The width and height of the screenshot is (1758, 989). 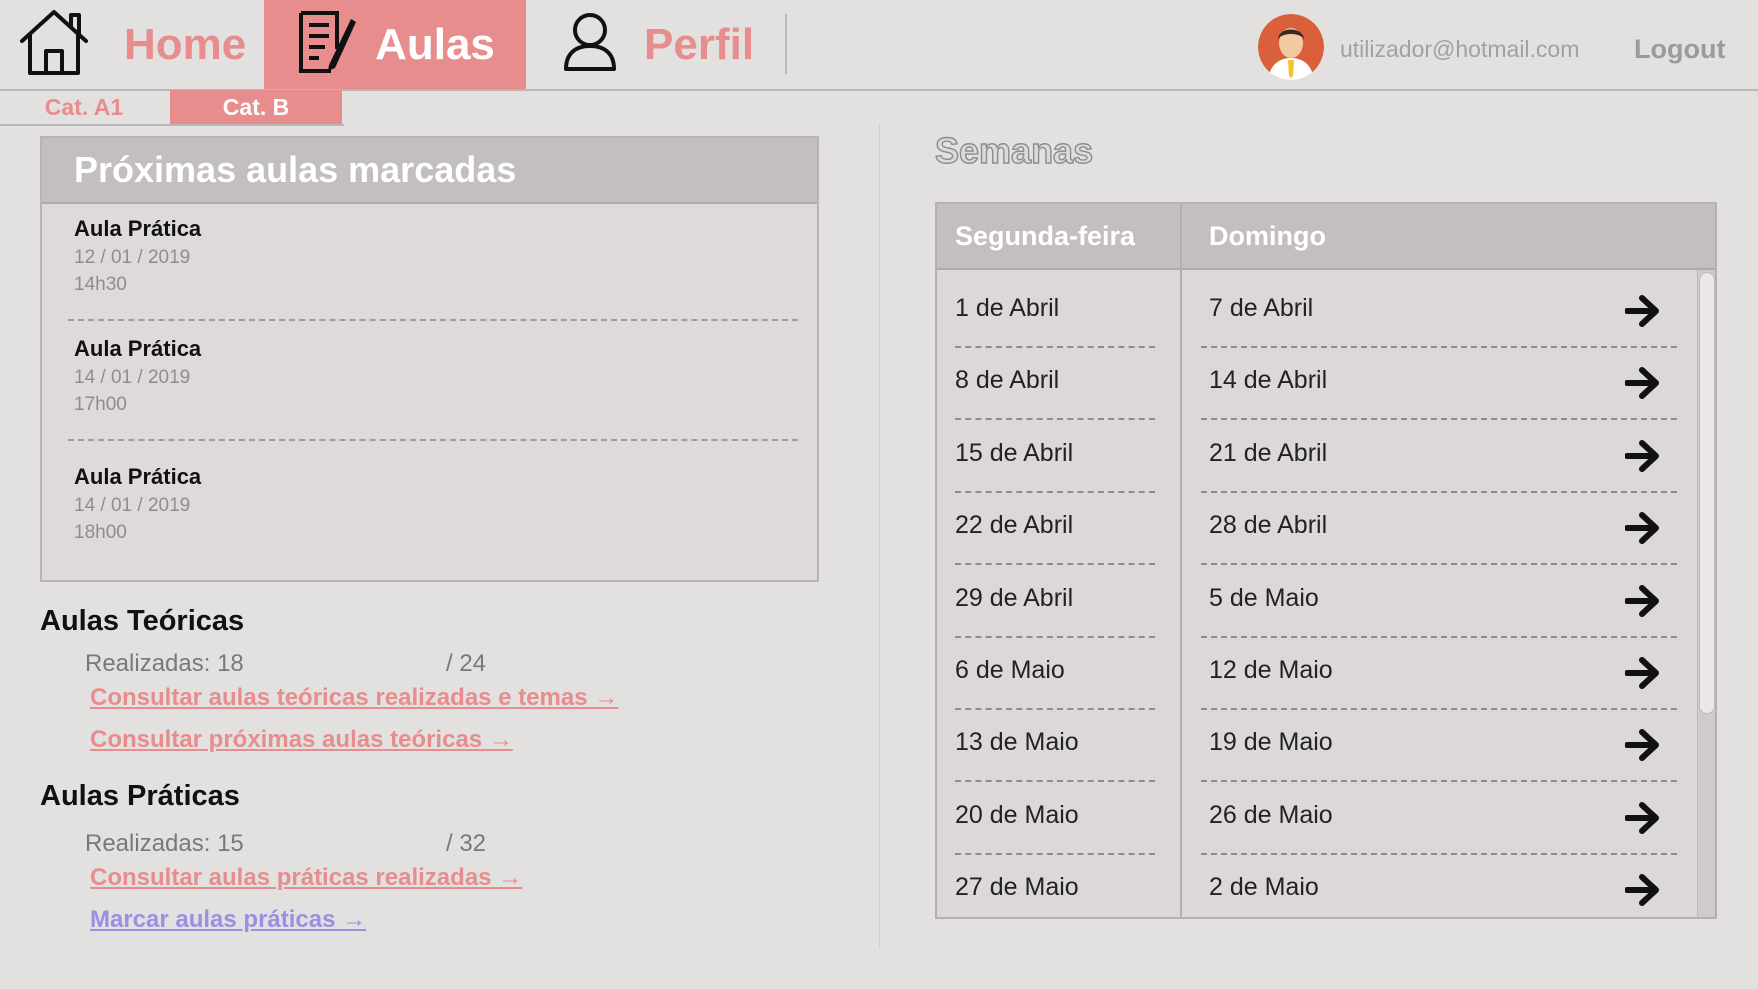 What do you see at coordinates (100, 284) in the screenshot?
I see `lesson-time: 14h30` at bounding box center [100, 284].